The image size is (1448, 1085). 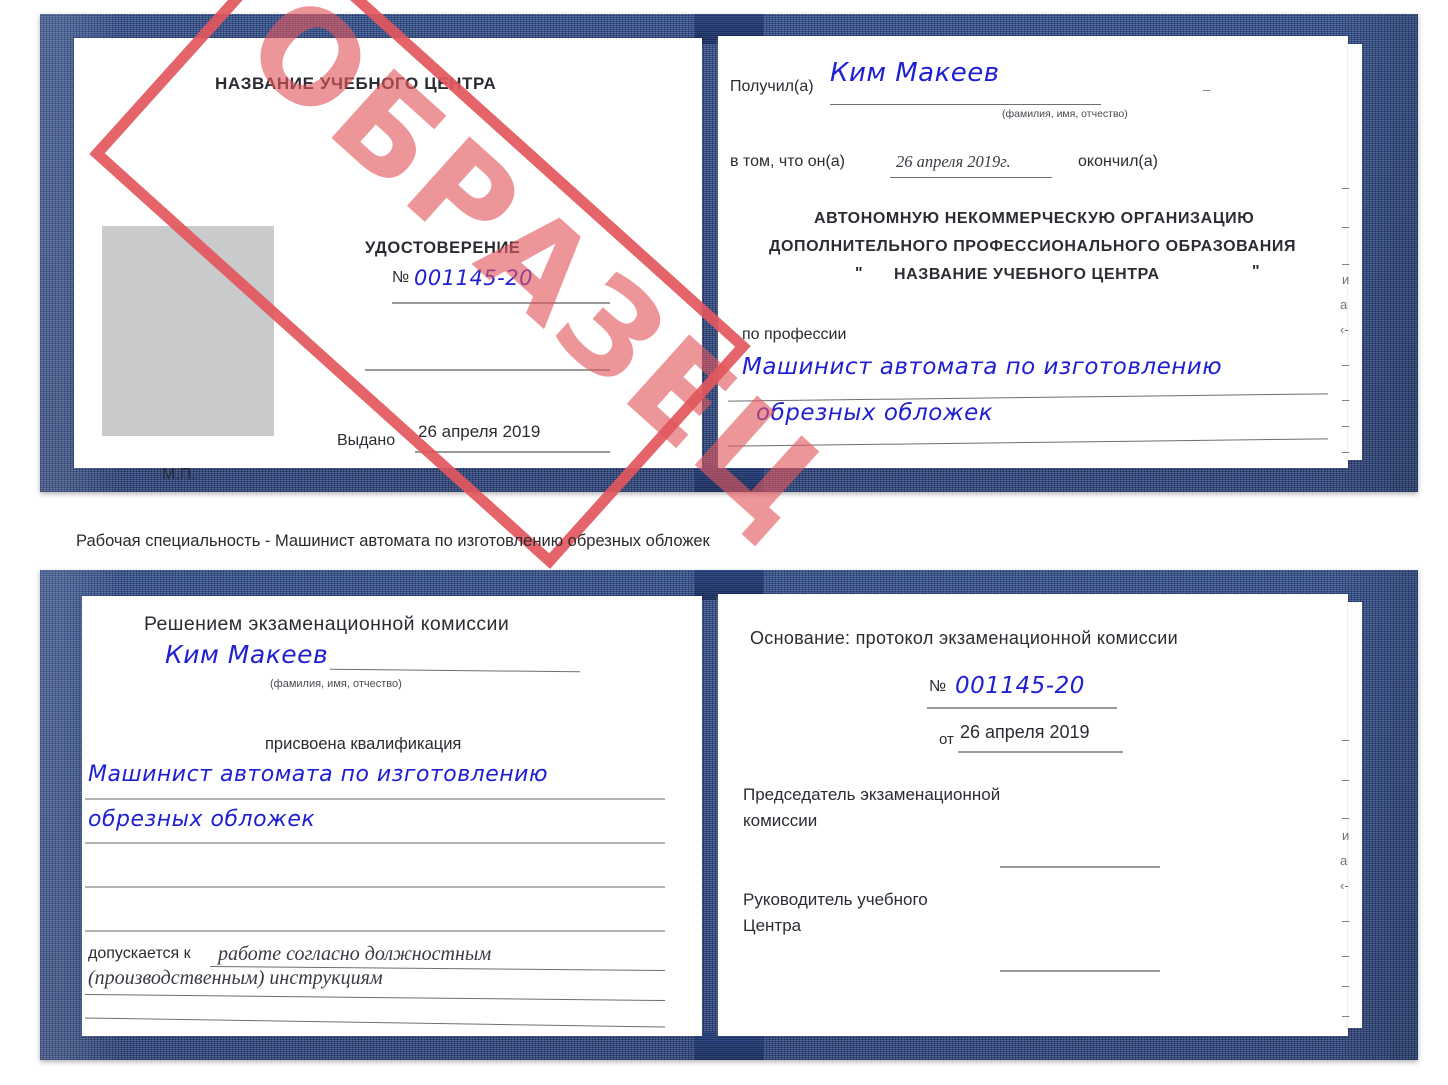 I want to click on spine-tab-bottom-back, so click(x=729, y=1046).